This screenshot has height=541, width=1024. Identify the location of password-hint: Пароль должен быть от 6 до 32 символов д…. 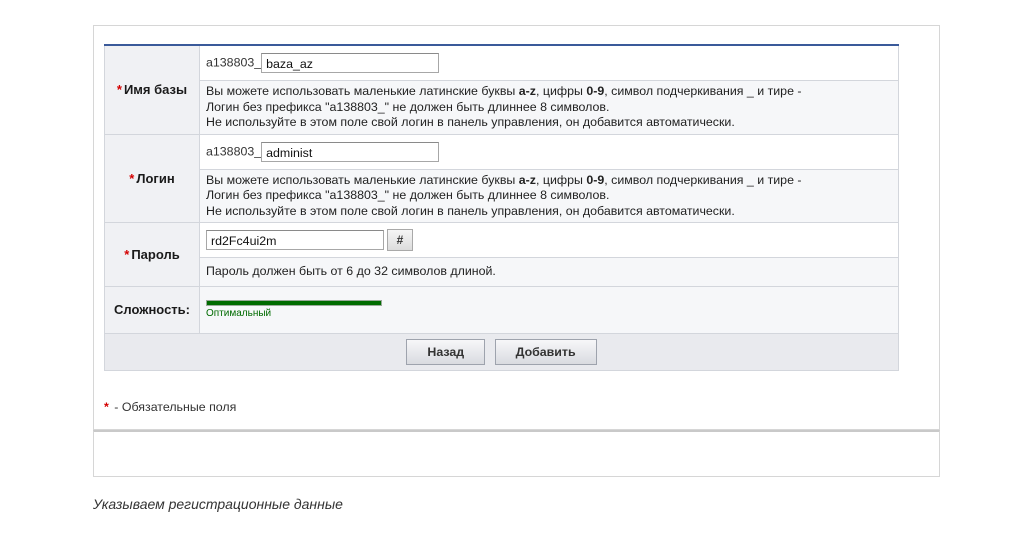
(549, 272).